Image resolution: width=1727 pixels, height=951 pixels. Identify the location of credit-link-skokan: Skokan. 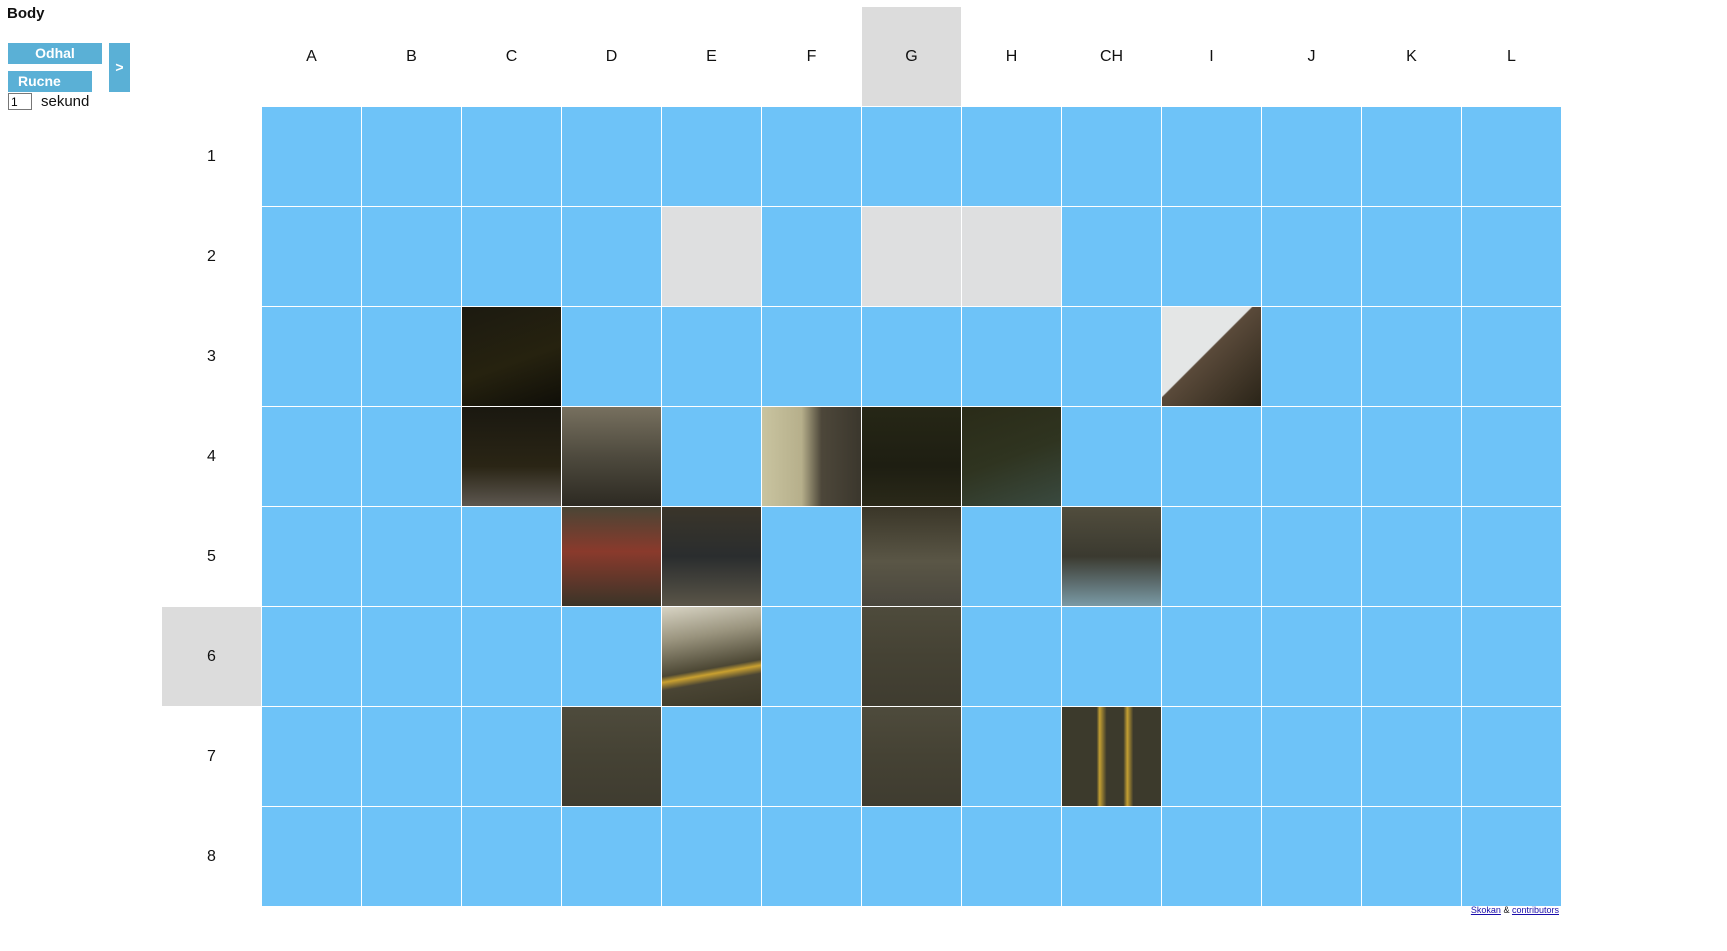
(1486, 910).